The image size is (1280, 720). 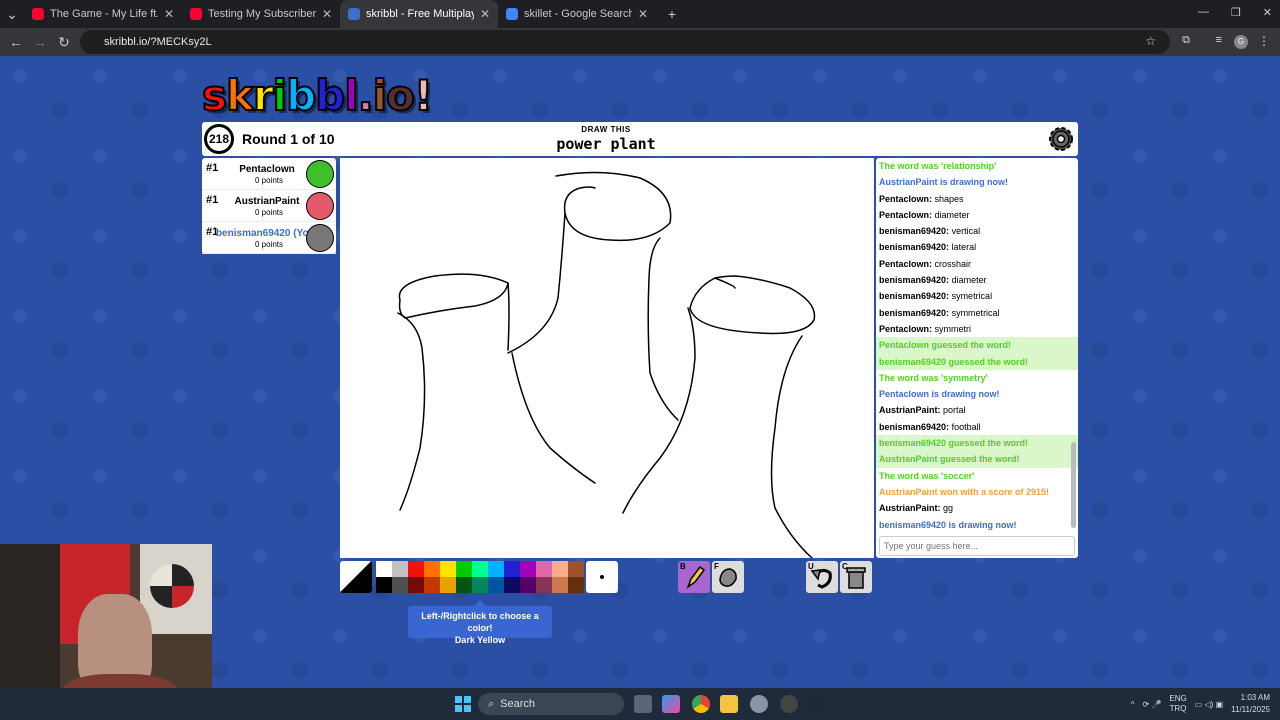 What do you see at coordinates (463, 704) in the screenshot?
I see `windows-start-icon` at bounding box center [463, 704].